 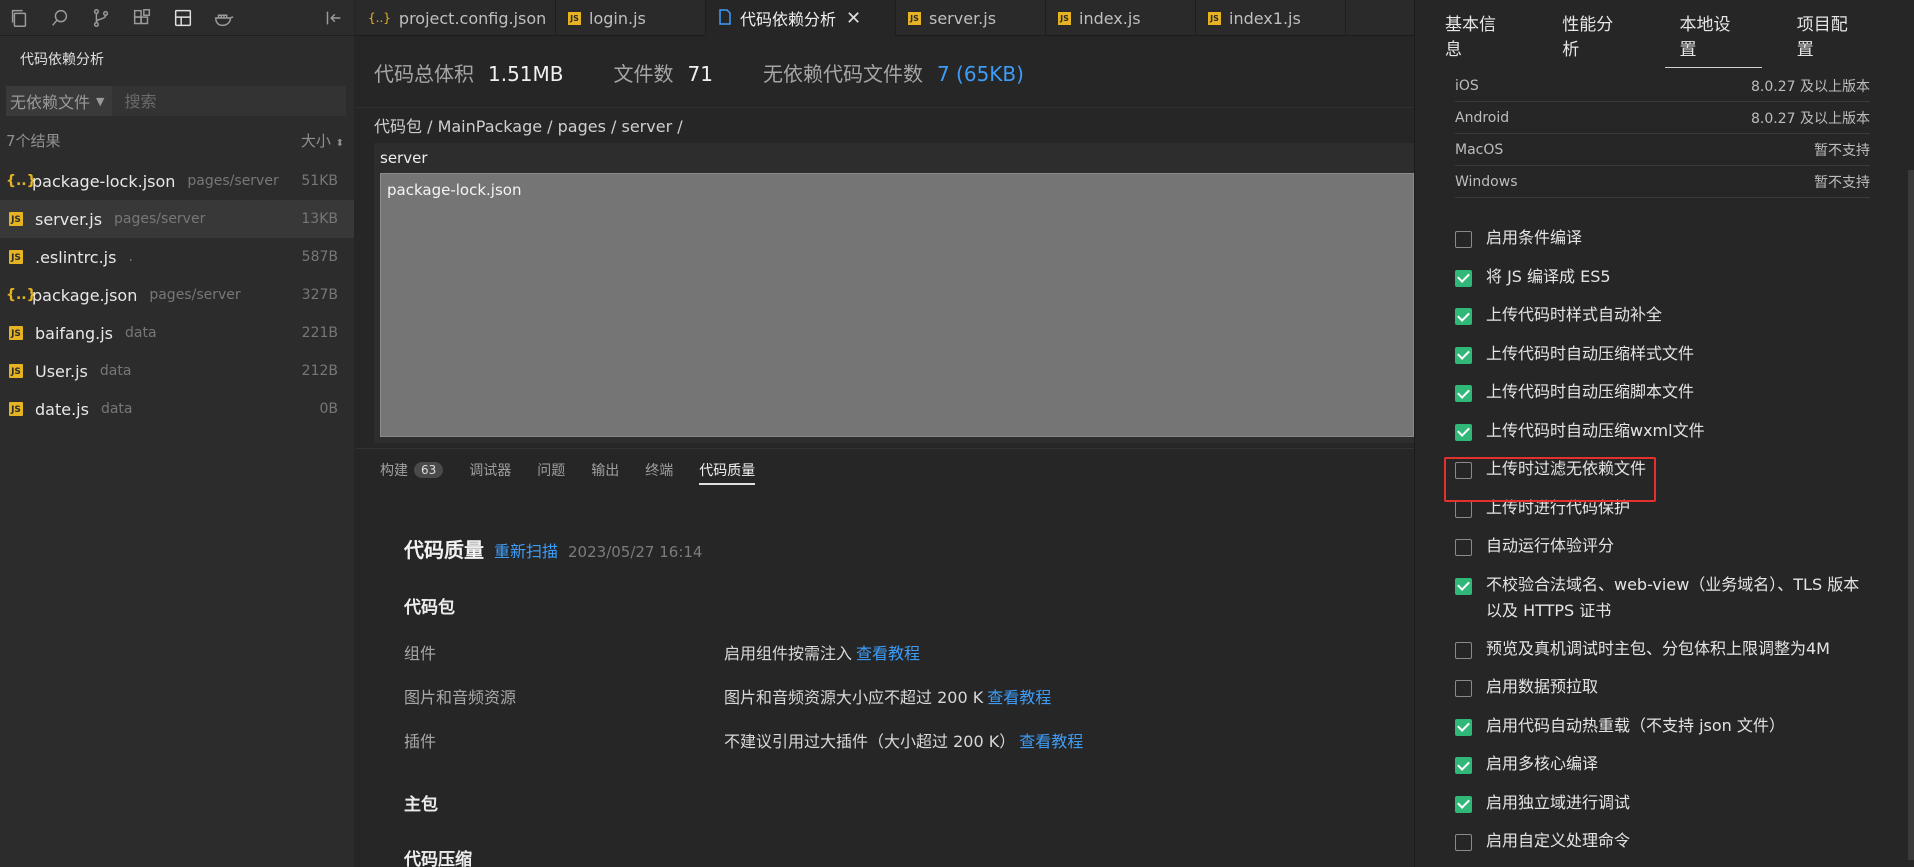 I want to click on panel-tab-label: 输出, so click(x=605, y=470).